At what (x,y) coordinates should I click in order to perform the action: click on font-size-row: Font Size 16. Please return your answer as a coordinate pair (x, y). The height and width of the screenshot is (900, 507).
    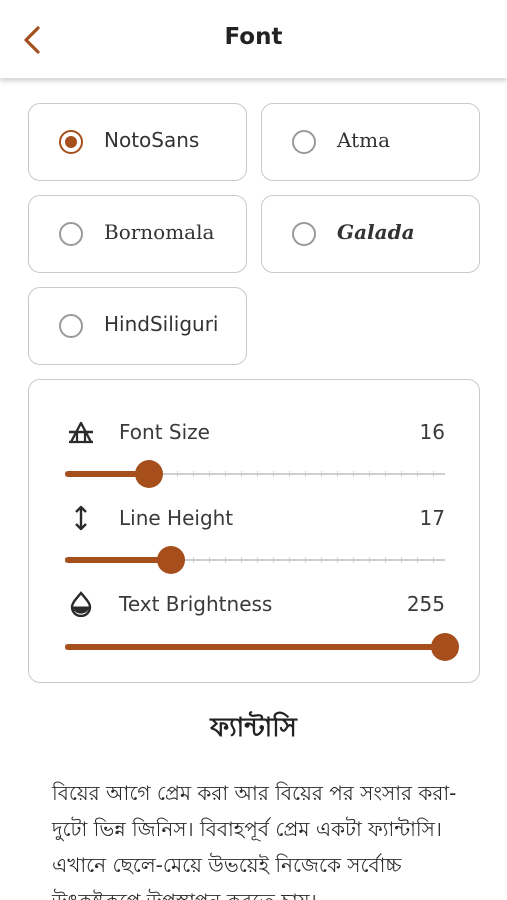
    Looking at the image, I should click on (255, 431).